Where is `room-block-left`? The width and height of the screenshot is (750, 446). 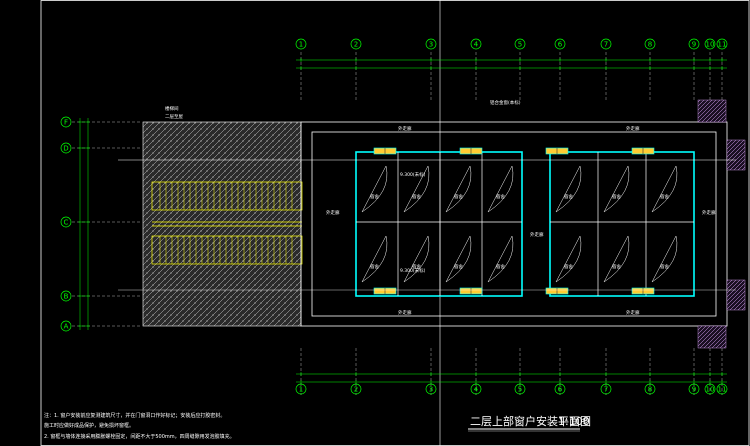 room-block-left is located at coordinates (439, 224).